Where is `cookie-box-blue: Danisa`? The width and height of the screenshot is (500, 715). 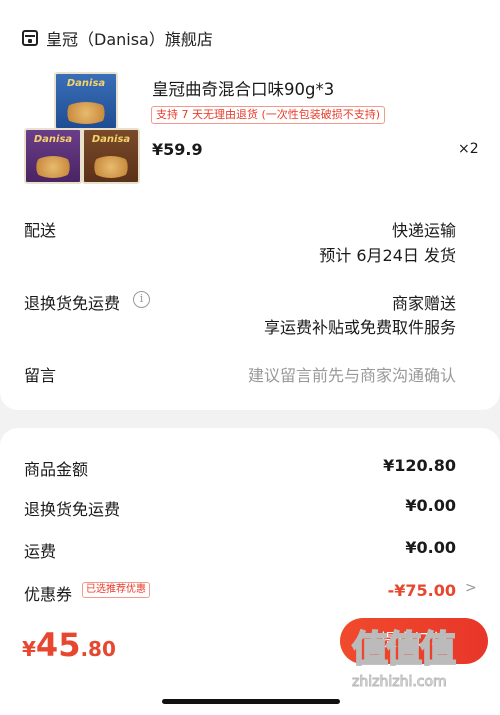
cookie-box-blue: Danisa is located at coordinates (86, 101).